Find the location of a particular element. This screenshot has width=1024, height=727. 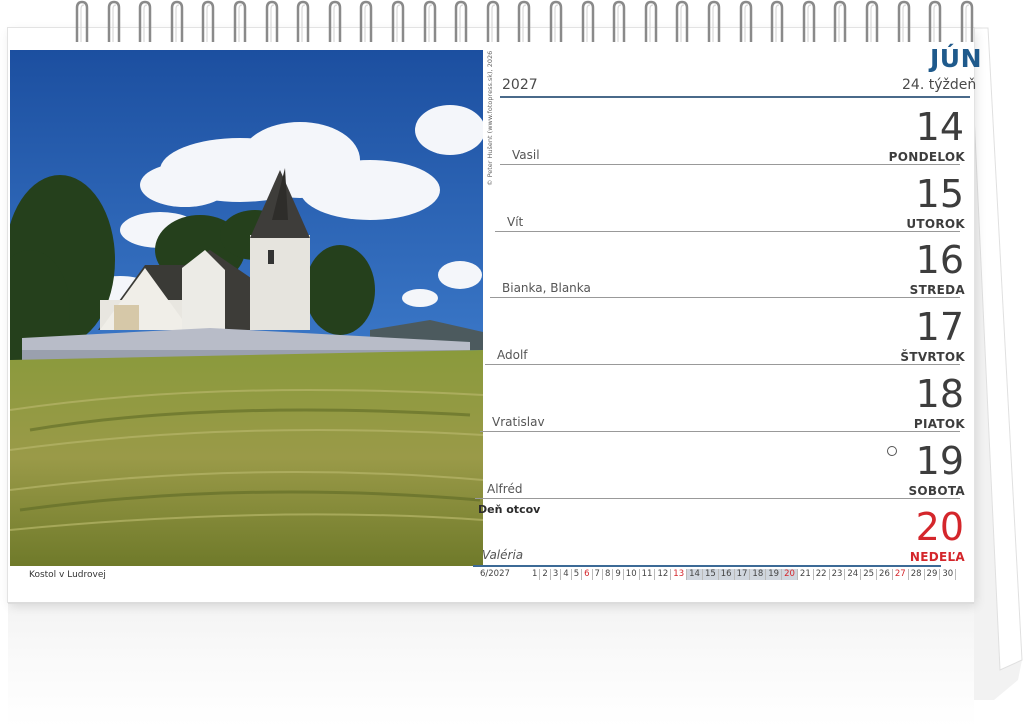

nameday: Alfréd is located at coordinates (505, 488).